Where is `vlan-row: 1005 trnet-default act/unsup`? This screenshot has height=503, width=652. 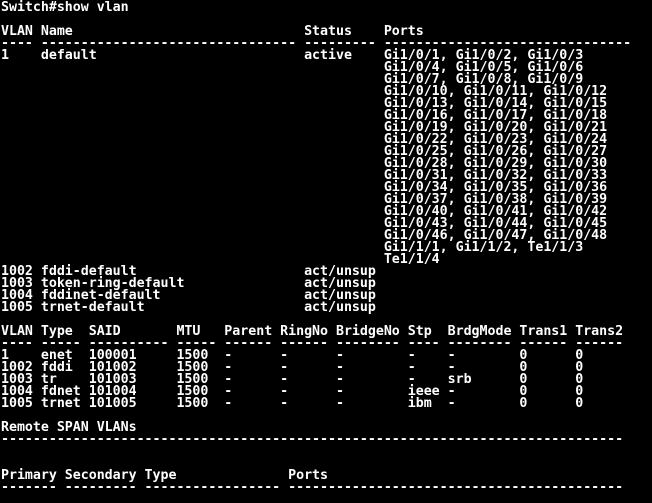
vlan-row: 1005 trnet-default act/unsup is located at coordinates (188, 307).